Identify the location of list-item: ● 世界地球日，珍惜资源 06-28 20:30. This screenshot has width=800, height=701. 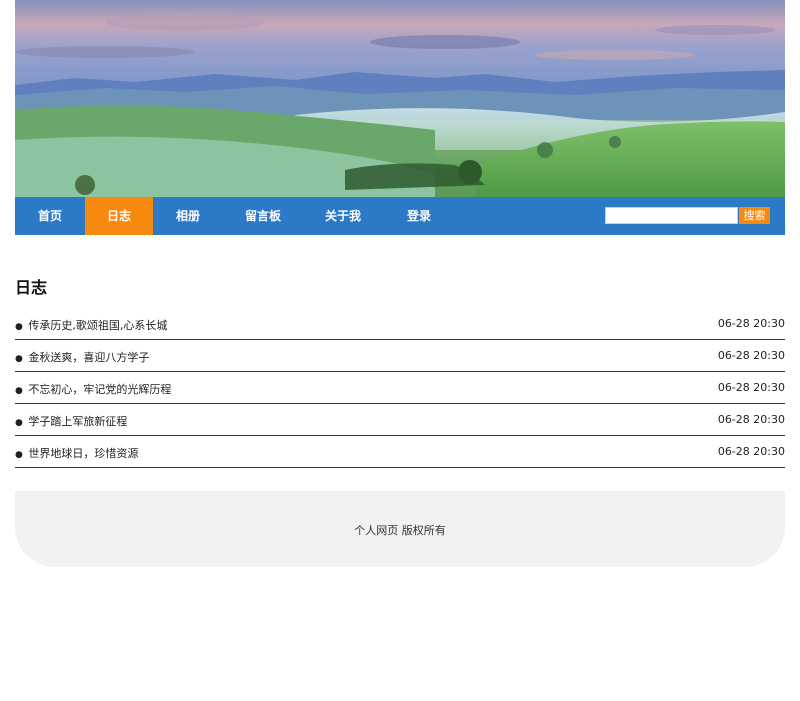
(400, 452).